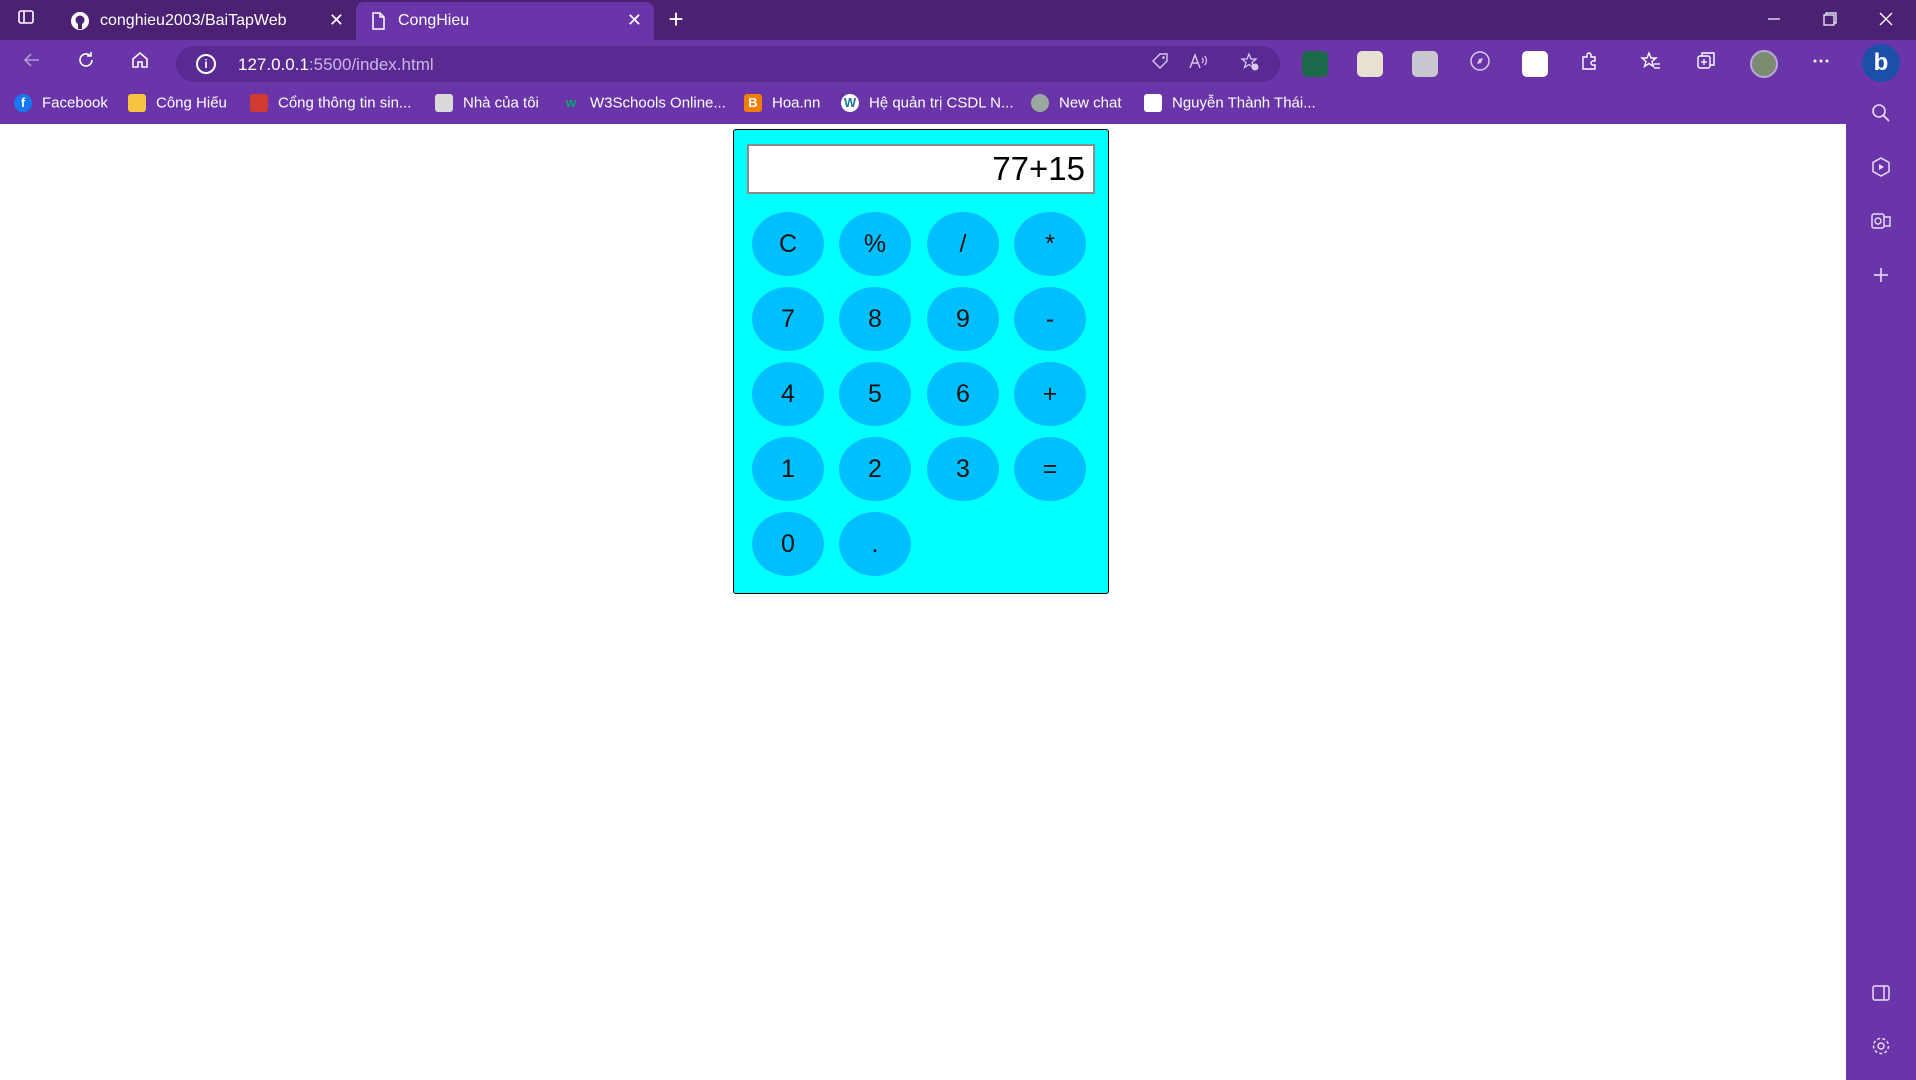 The width and height of the screenshot is (1916, 1080). I want to click on key-clear: C, so click(788, 244).